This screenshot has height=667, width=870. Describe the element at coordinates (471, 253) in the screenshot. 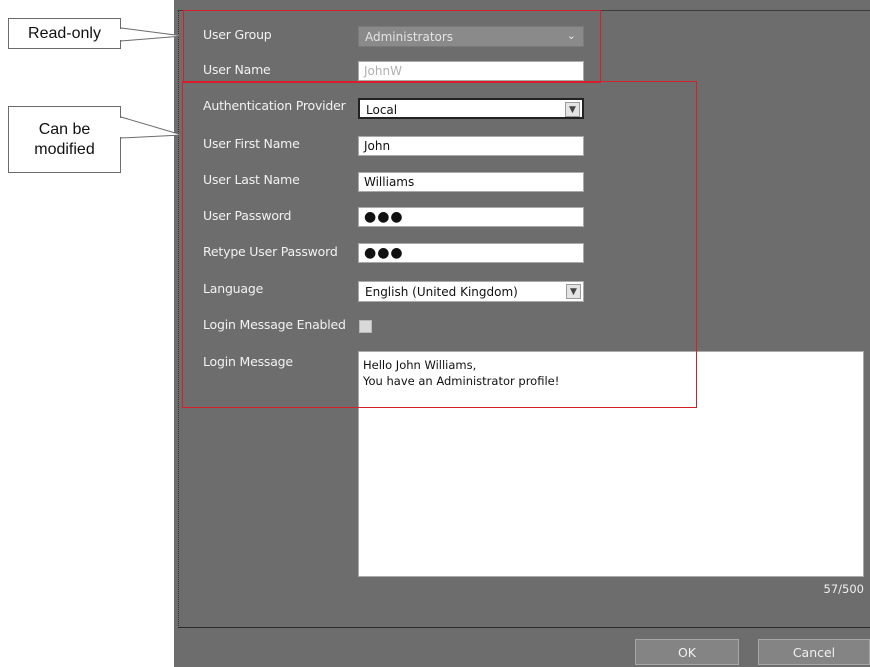

I see `retype-password-field: ●●●` at that location.